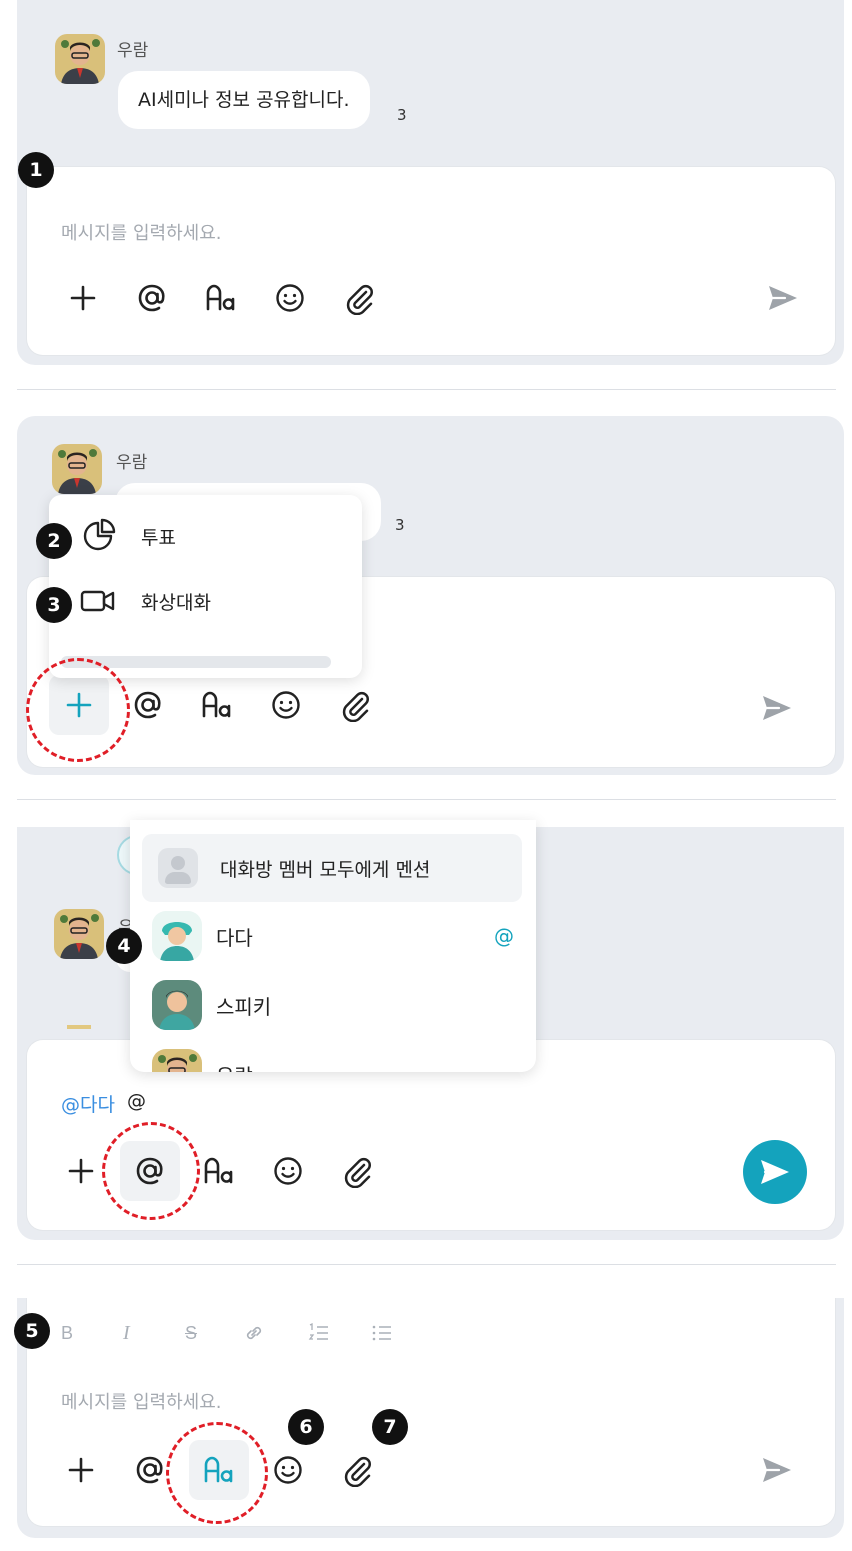 The image size is (852, 1551). What do you see at coordinates (176, 602) in the screenshot?
I see `menu-item-label: 화상대화` at bounding box center [176, 602].